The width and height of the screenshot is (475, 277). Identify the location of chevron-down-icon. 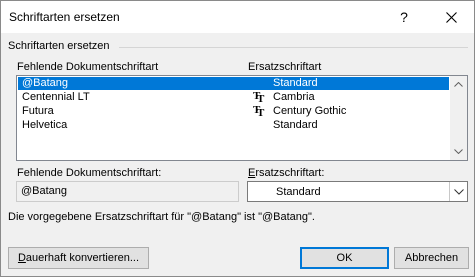
(458, 191).